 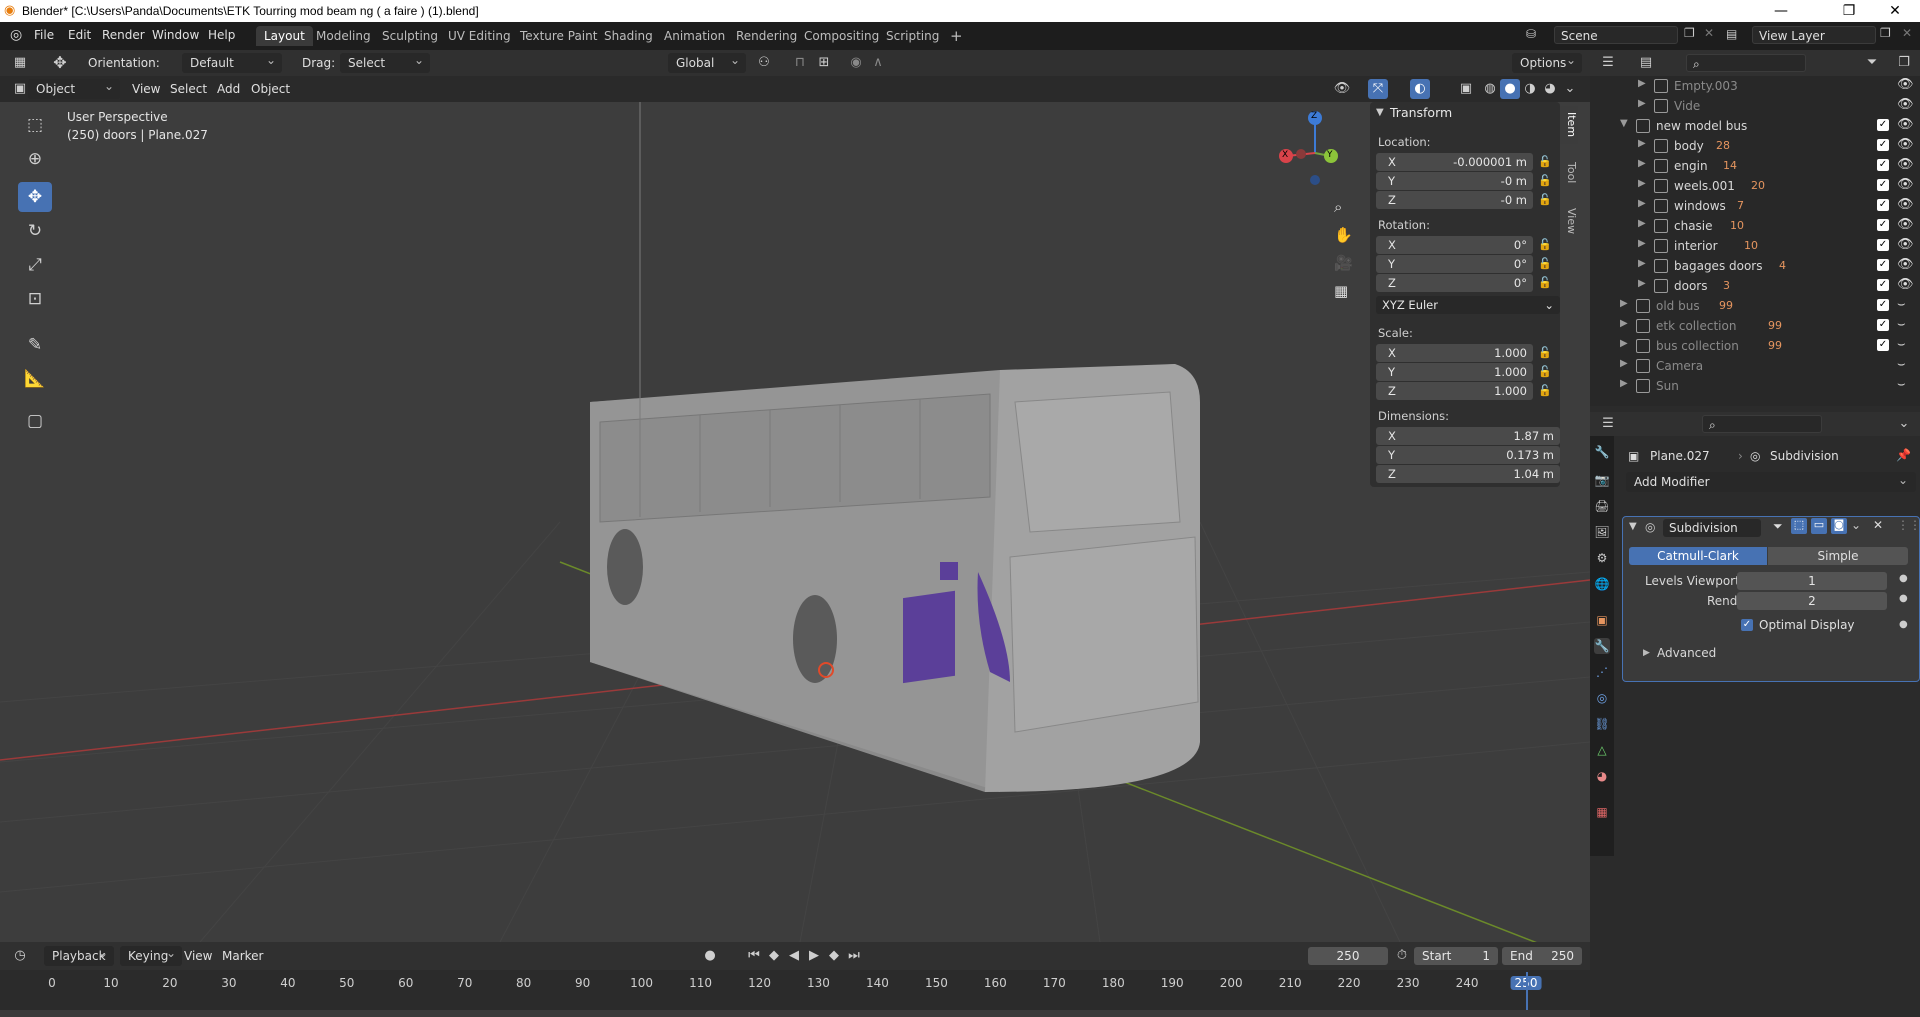 I want to click on timeline-menu-marker: Marker, so click(x=242, y=956).